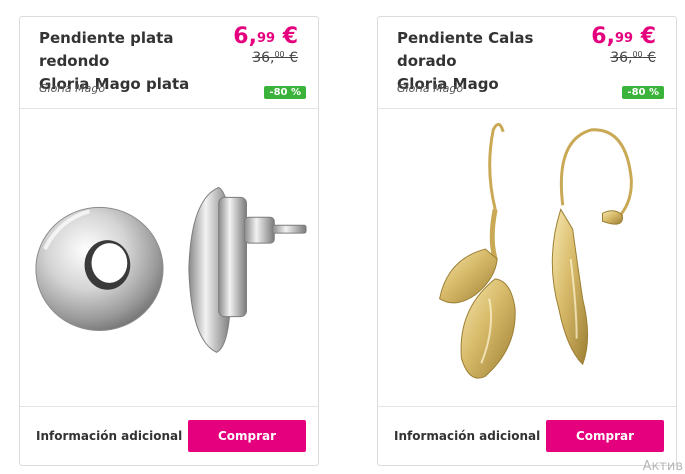 The image size is (685, 474). I want to click on product-title-line-1: Pendiente plata redondo, so click(139, 50).